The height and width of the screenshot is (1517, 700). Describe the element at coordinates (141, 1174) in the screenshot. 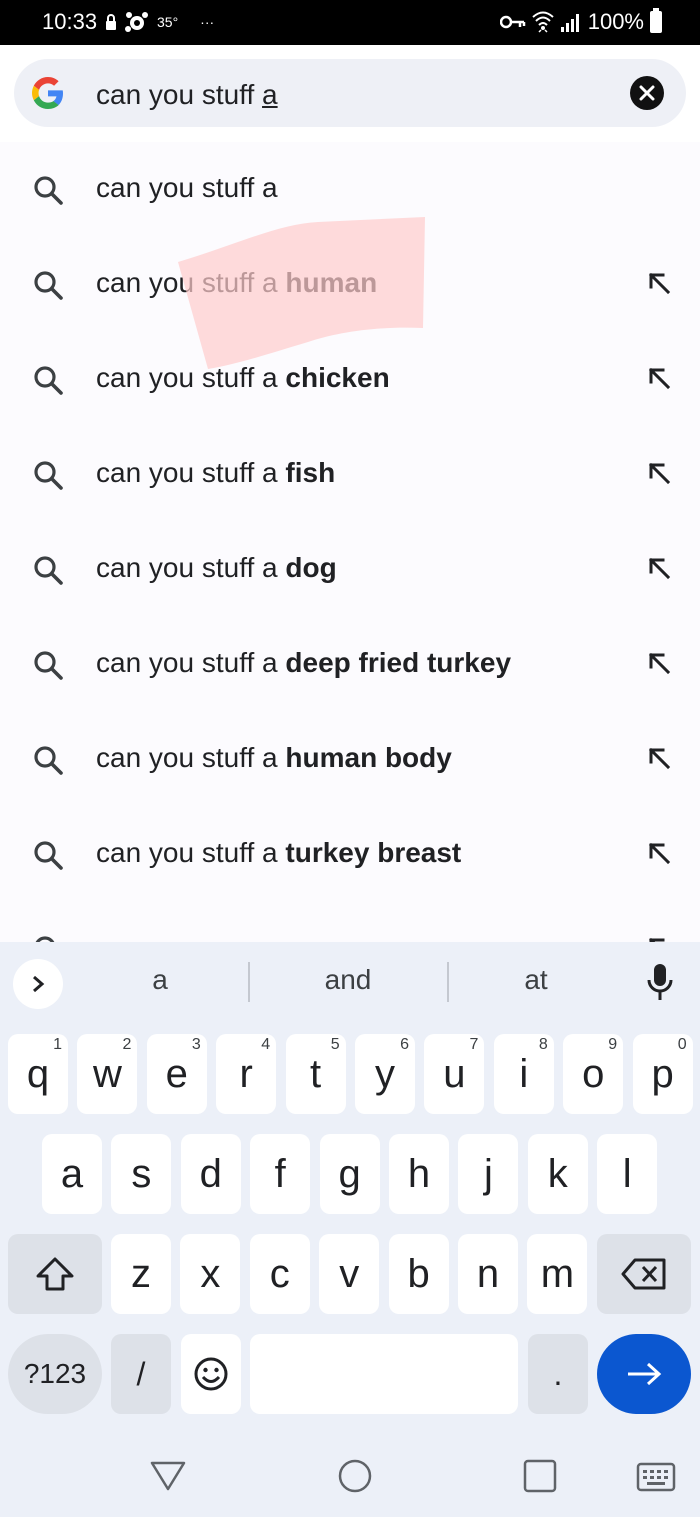

I see `letter-key: s` at that location.